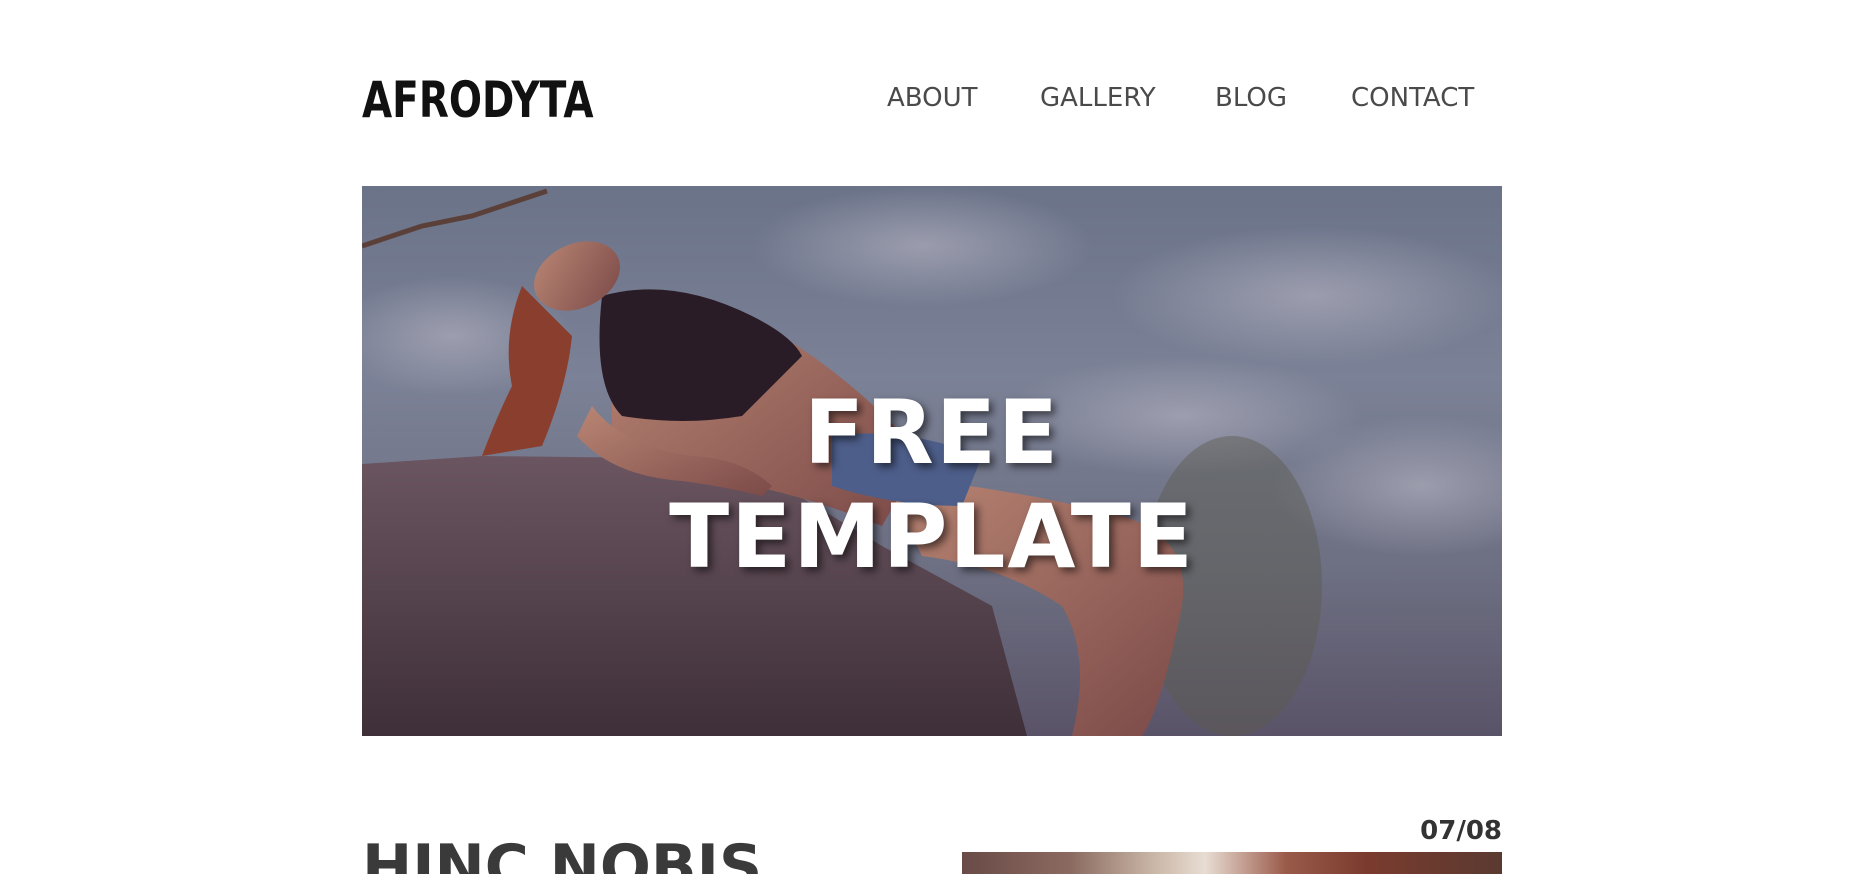  Describe the element at coordinates (932, 98) in the screenshot. I see `nav-item-about: ABOUT` at that location.